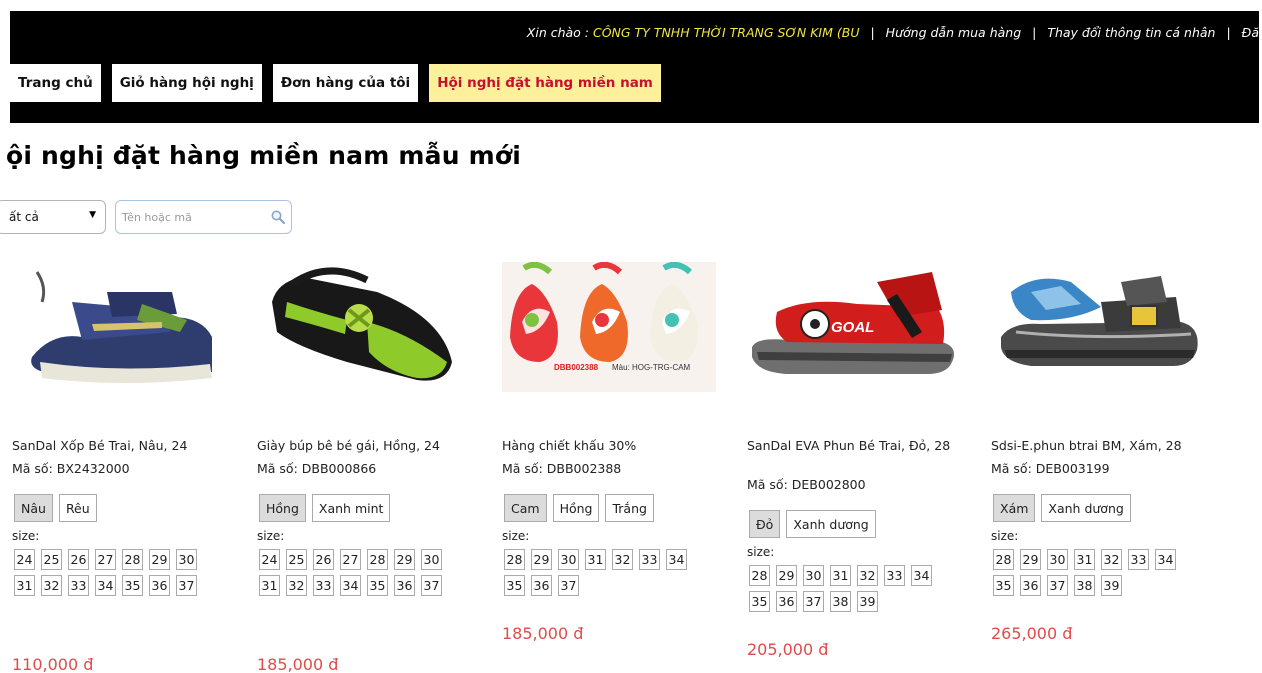  What do you see at coordinates (351, 508) in the screenshot?
I see `color-option: Xanh mint` at bounding box center [351, 508].